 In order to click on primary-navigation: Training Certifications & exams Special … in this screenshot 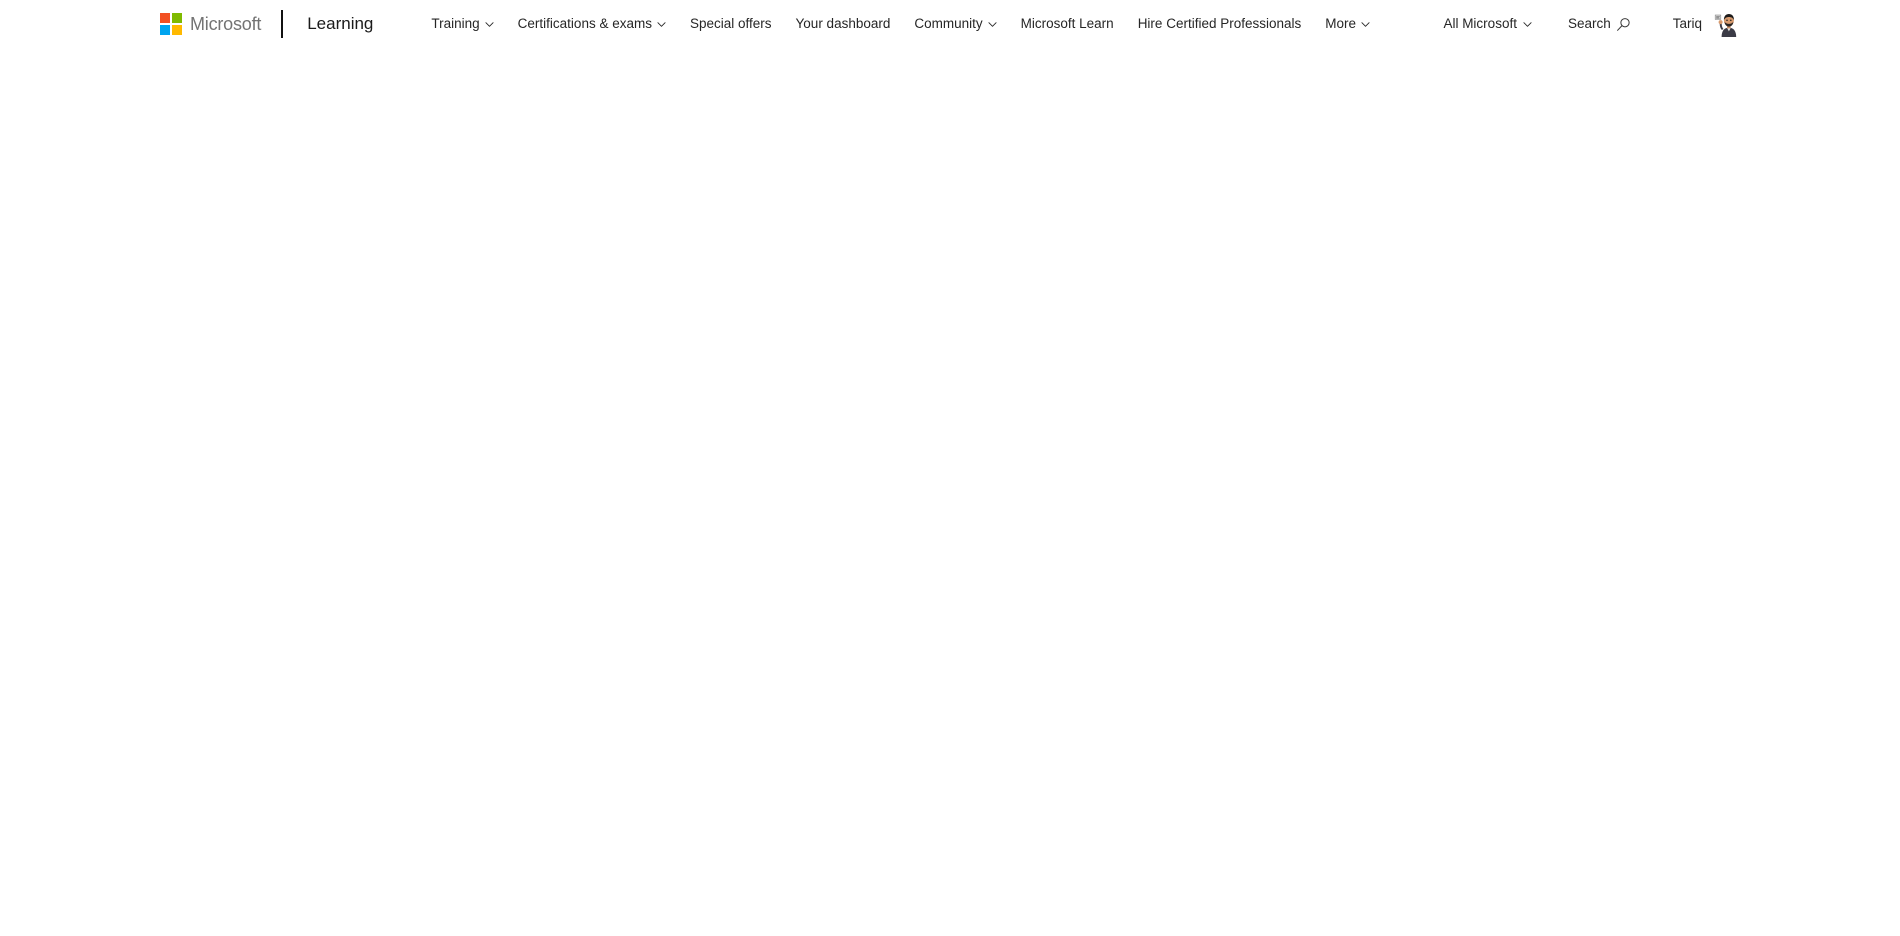, I will do `click(900, 23)`.